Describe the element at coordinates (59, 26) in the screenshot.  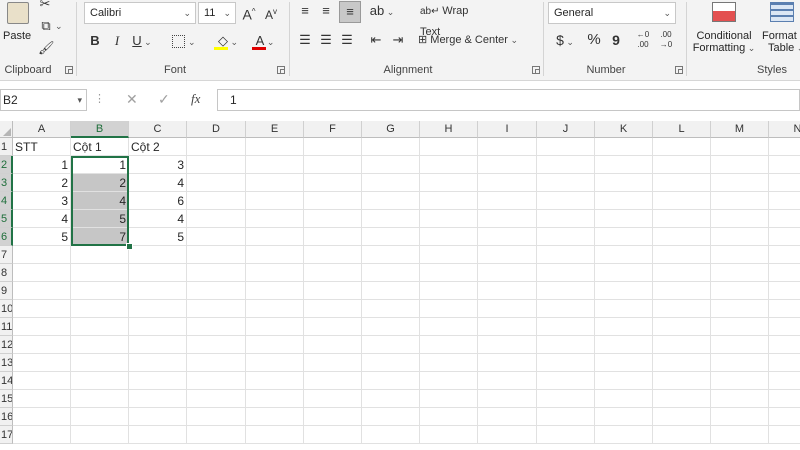
I see `copy-dropdown-icon: ⌄` at that location.